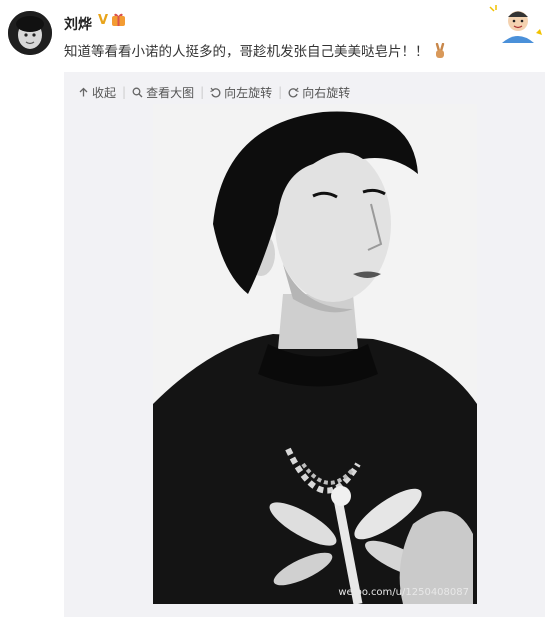  I want to click on collapse-label: 收起, so click(104, 92).